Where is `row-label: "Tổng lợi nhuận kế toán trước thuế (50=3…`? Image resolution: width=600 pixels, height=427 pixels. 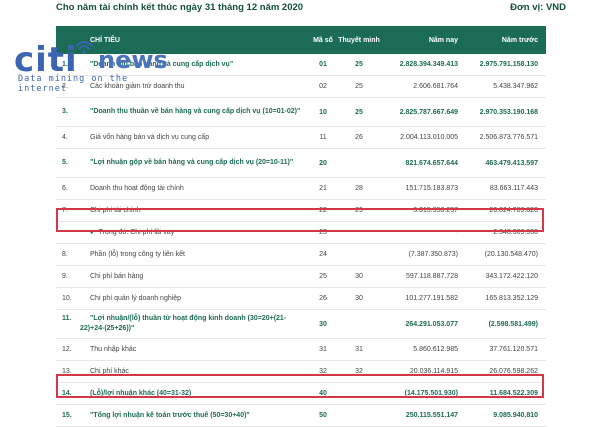
row-label: "Tổng lợi nhuận kế toán trước thuế (50=3… is located at coordinates (170, 415).